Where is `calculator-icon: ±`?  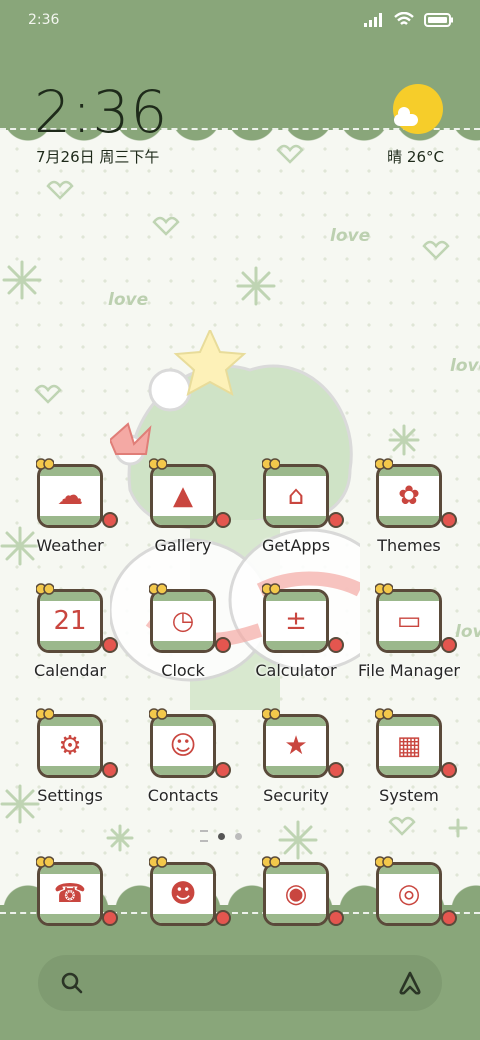
calculator-icon: ± is located at coordinates (296, 621).